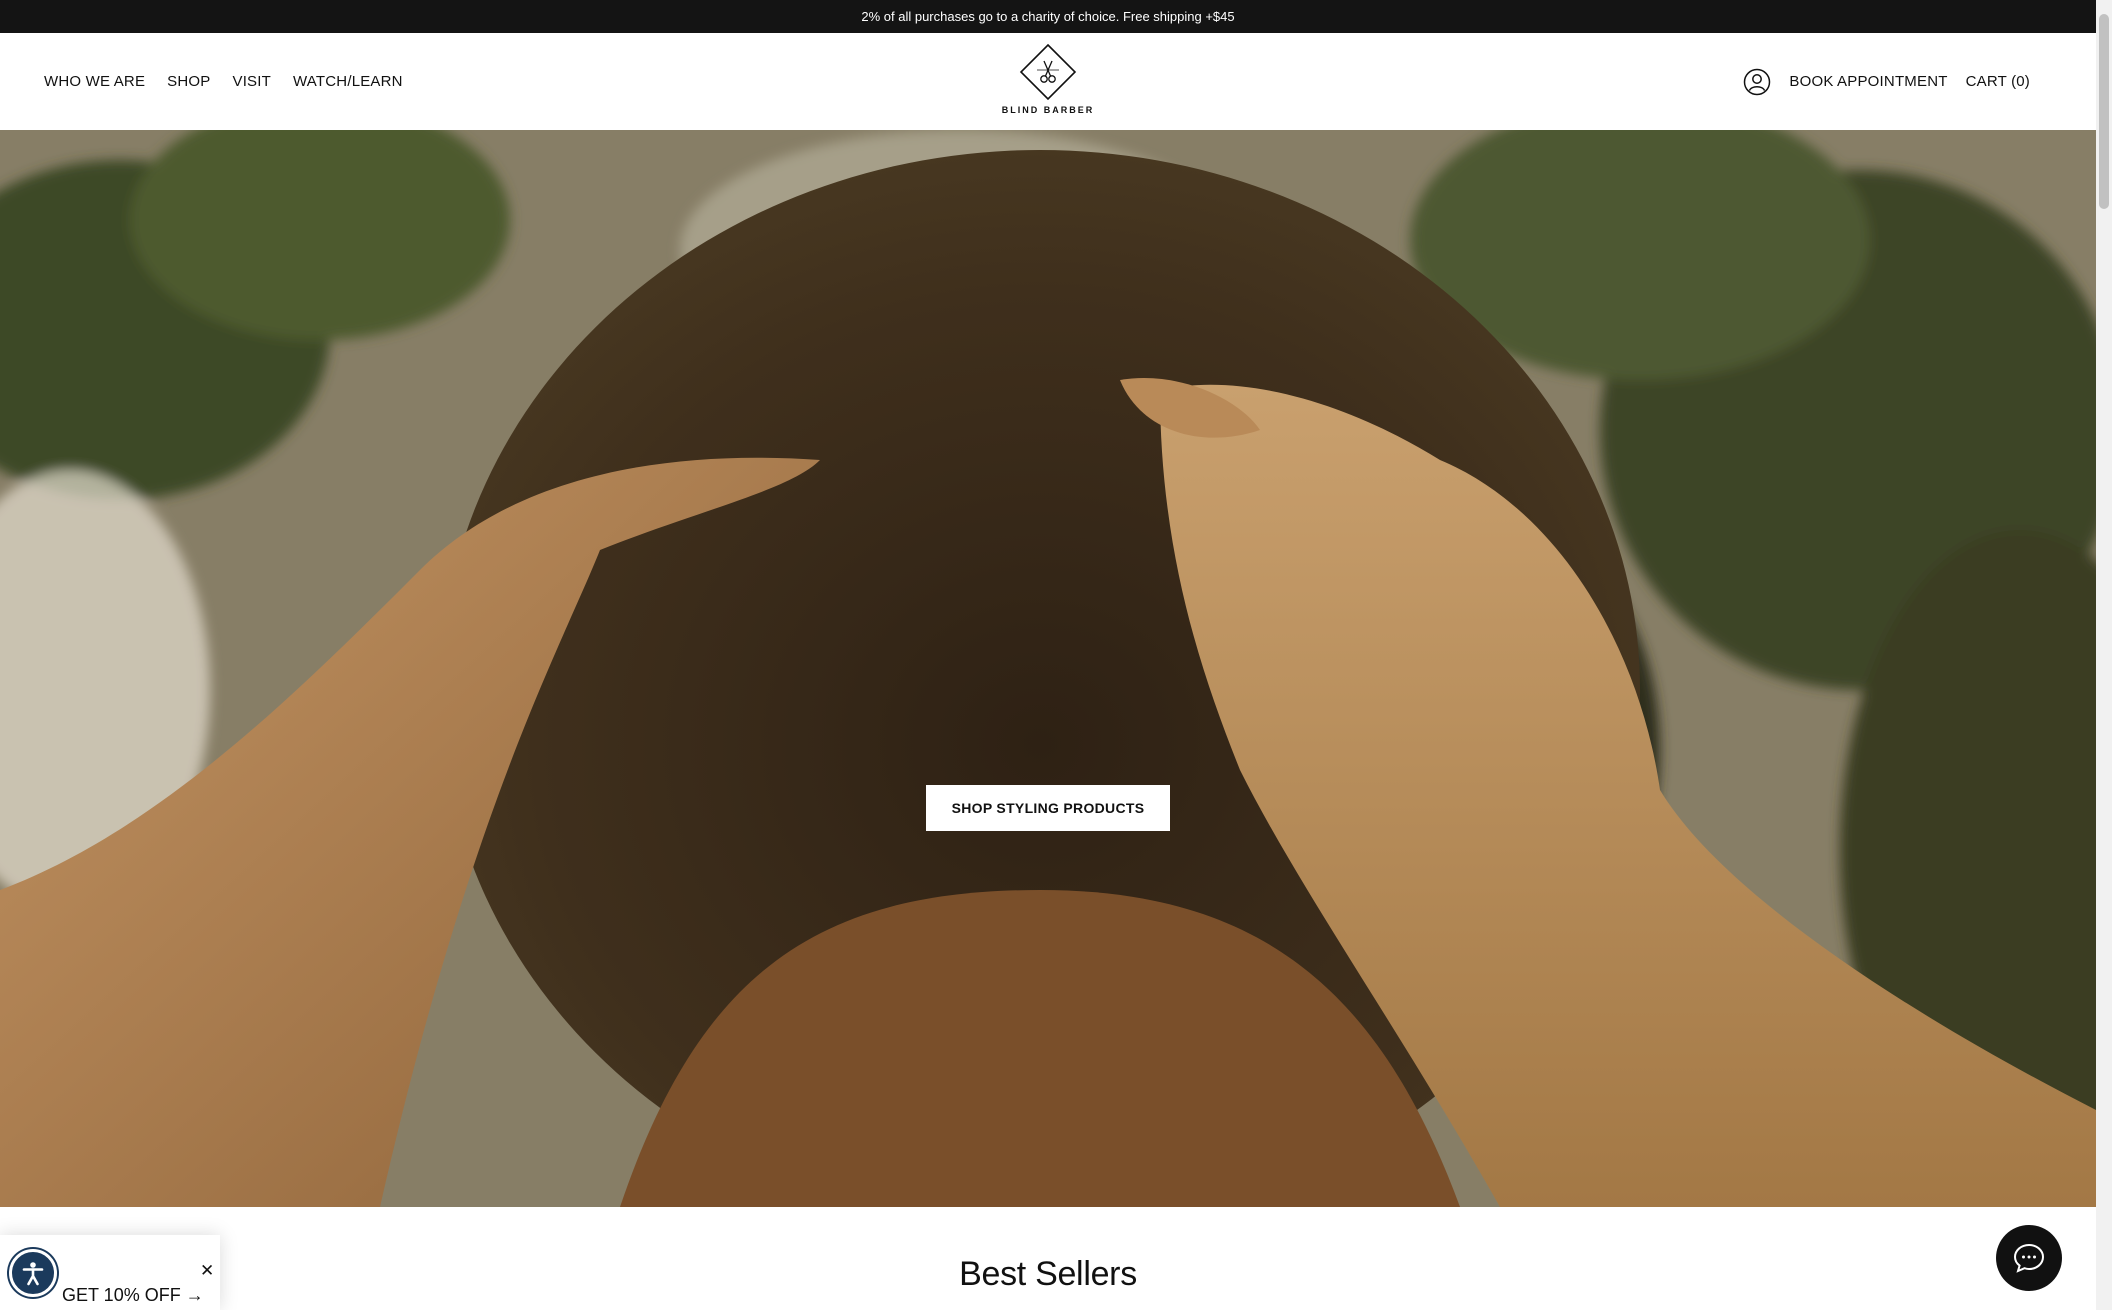 The image size is (2112, 1310). I want to click on brand-logo: BLIND BARBER, so click(1048, 79).